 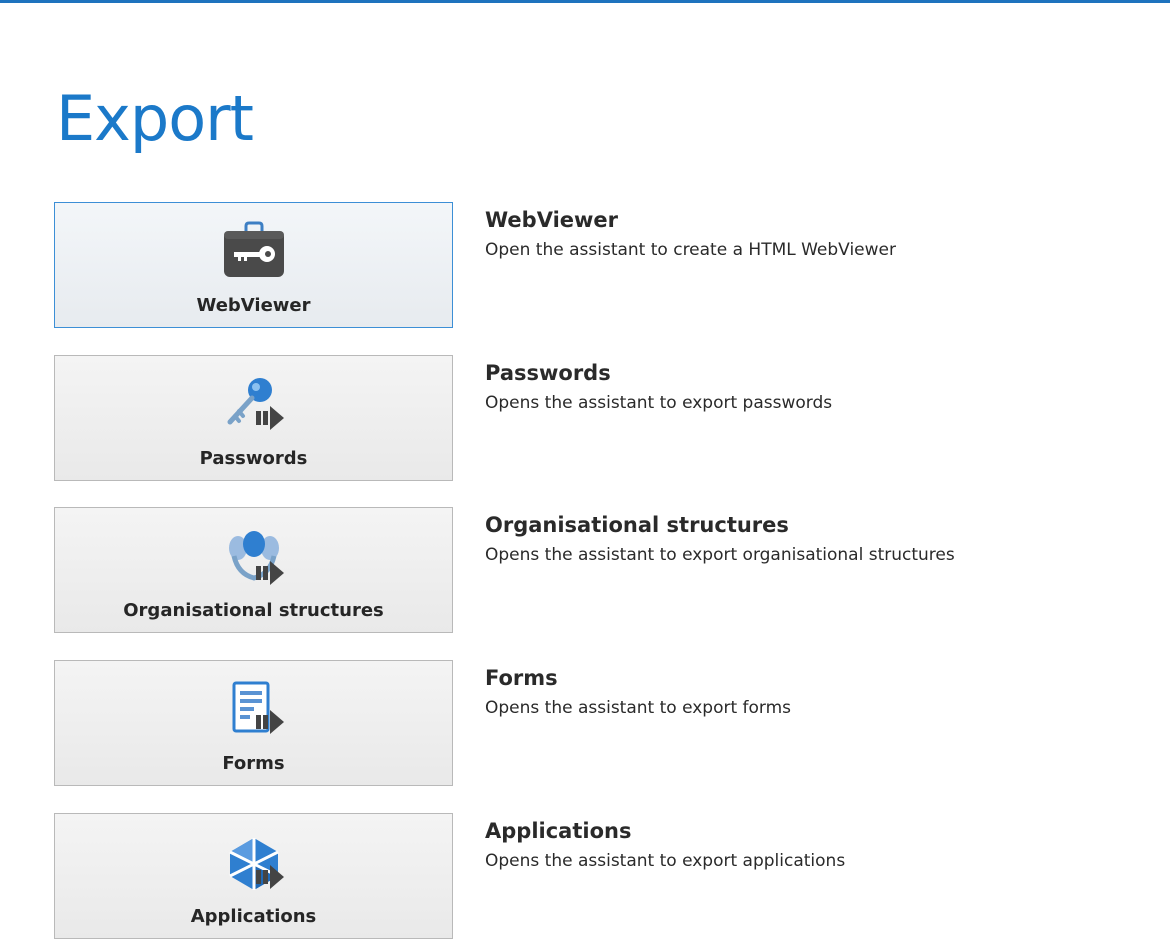 What do you see at coordinates (253, 916) in the screenshot?
I see `applications-tile-label: Applications` at bounding box center [253, 916].